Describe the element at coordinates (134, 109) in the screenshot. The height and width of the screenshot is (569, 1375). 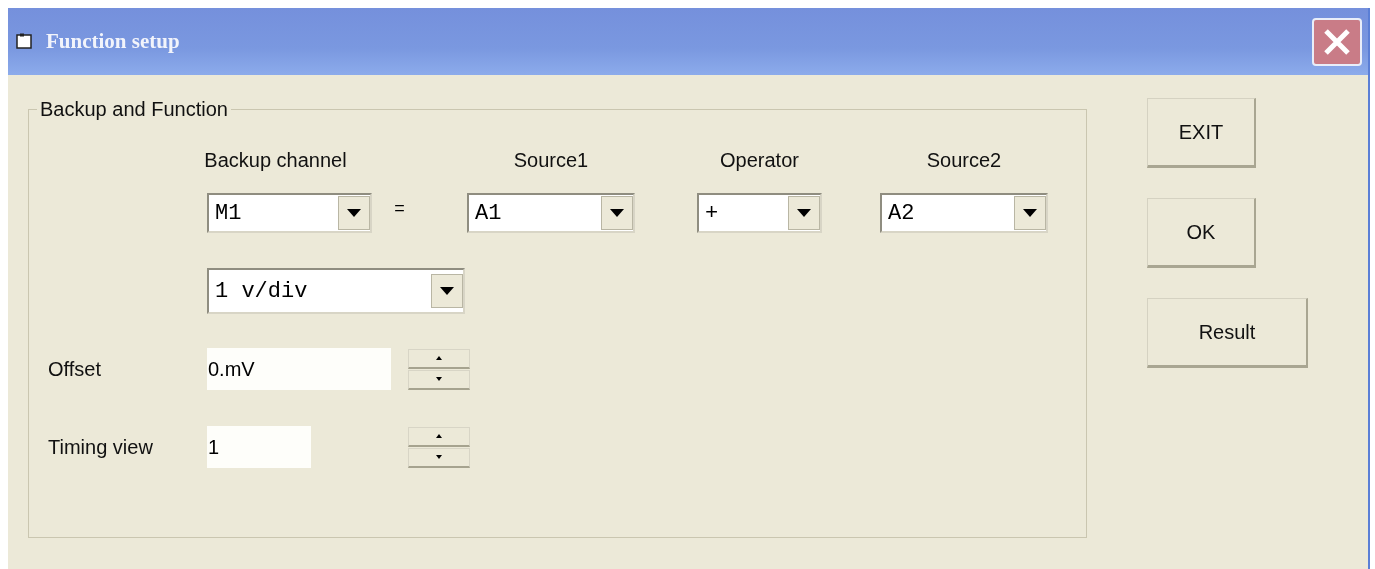
I see `group-title: Backup and Function` at that location.